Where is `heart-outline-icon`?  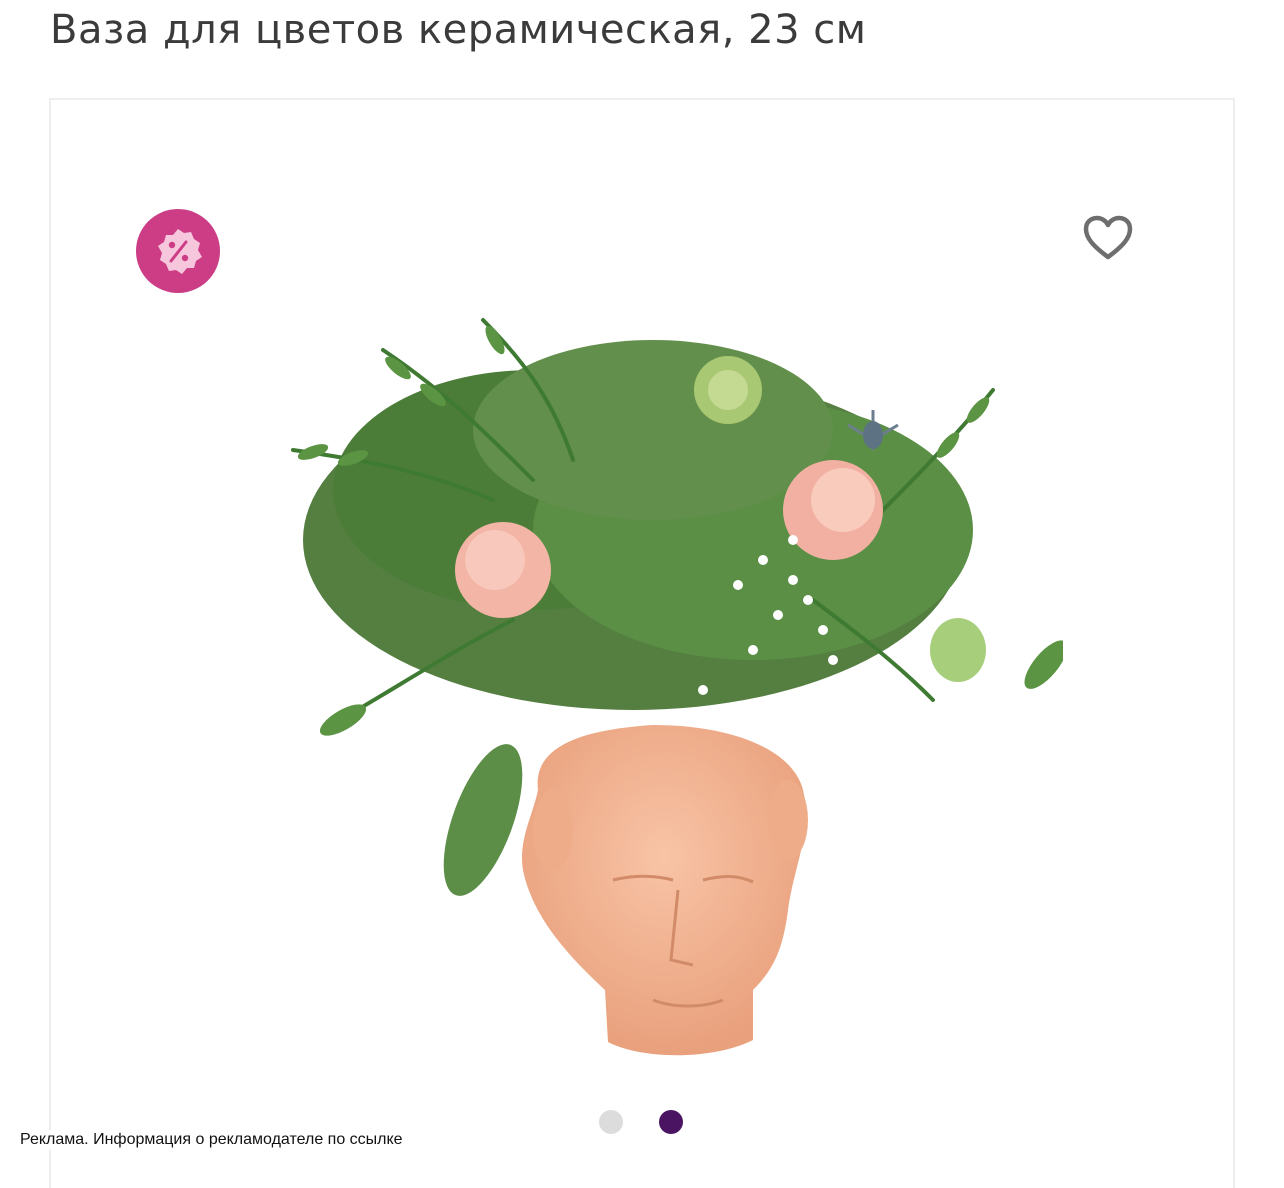 heart-outline-icon is located at coordinates (1108, 237).